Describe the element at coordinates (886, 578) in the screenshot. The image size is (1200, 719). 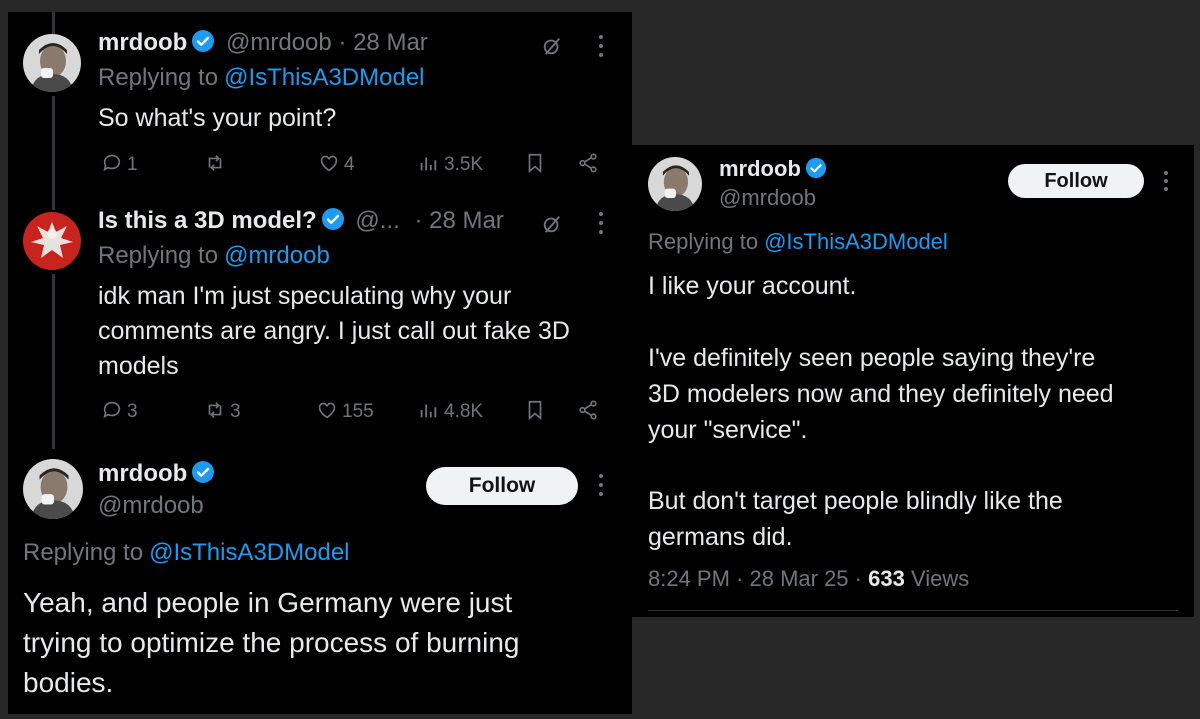
I see `views-count: 633` at that location.